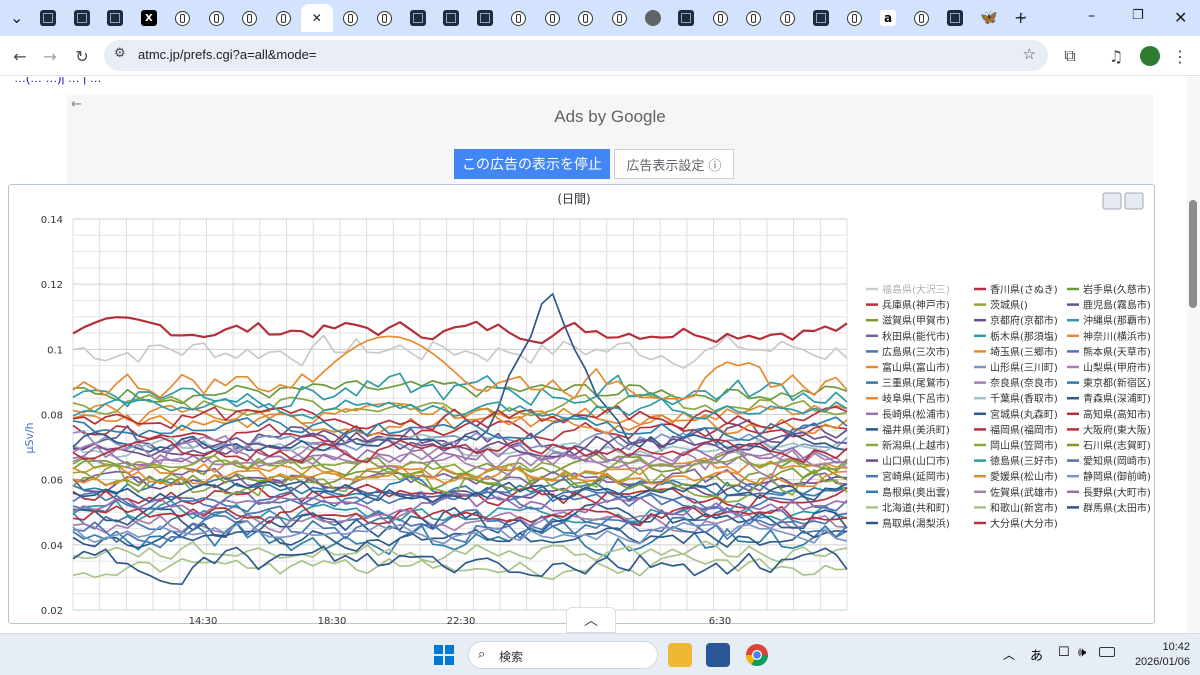 The image size is (1200, 675). Describe the element at coordinates (591, 620) in the screenshot. I see `scroll-up-chevron-icon: ︿` at that location.